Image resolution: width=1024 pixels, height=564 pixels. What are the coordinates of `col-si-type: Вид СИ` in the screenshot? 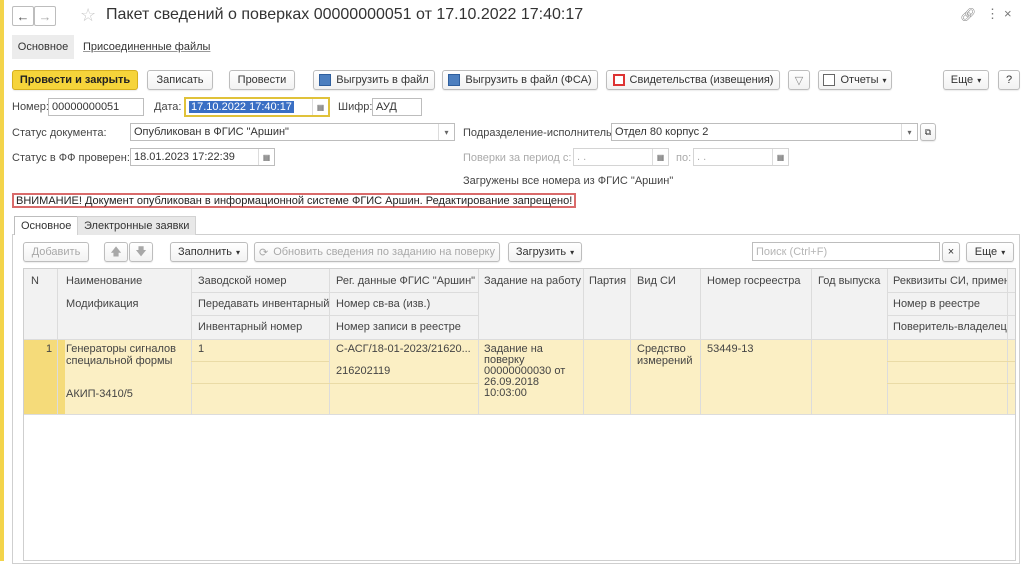 It's located at (656, 281).